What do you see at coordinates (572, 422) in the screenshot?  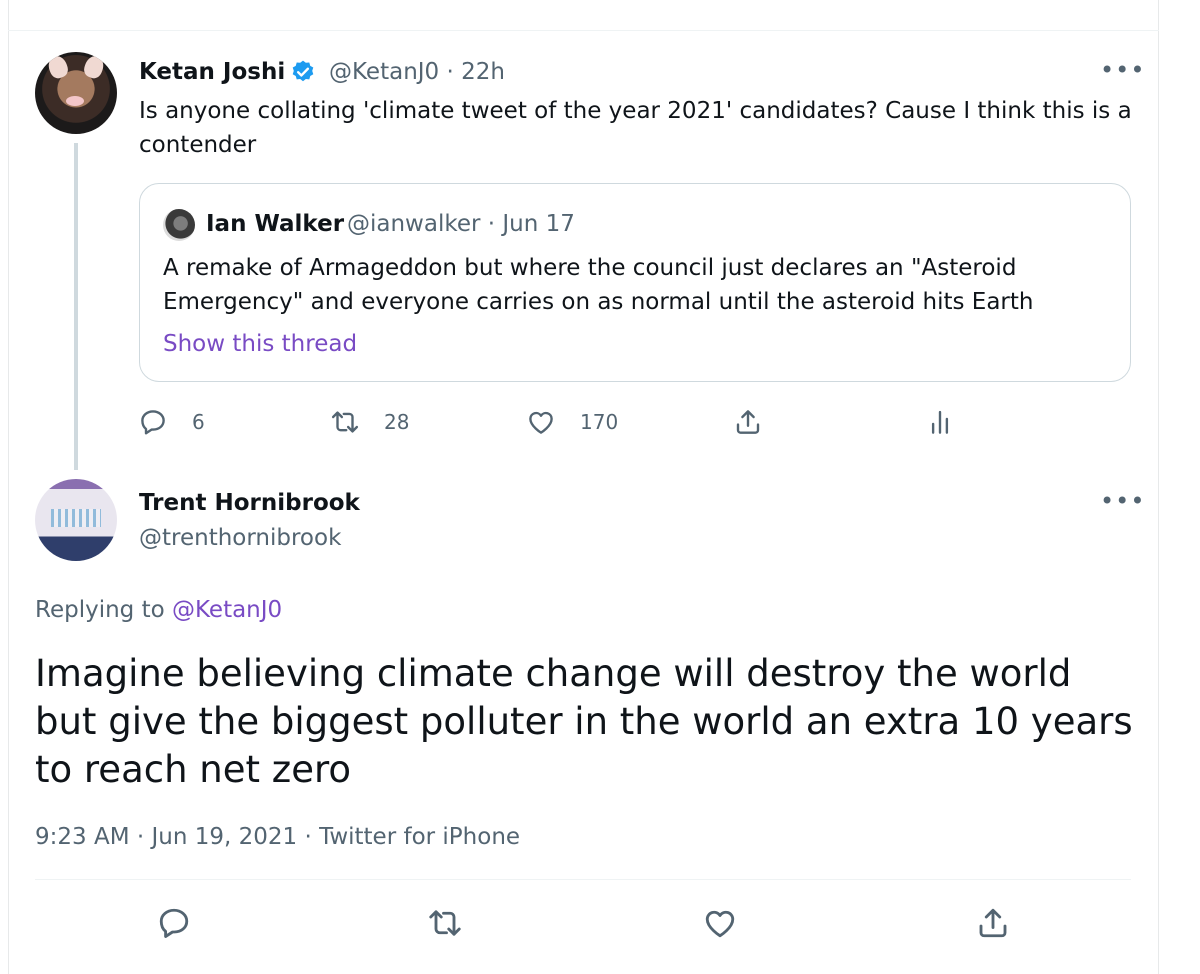 I see `like-button: 170` at bounding box center [572, 422].